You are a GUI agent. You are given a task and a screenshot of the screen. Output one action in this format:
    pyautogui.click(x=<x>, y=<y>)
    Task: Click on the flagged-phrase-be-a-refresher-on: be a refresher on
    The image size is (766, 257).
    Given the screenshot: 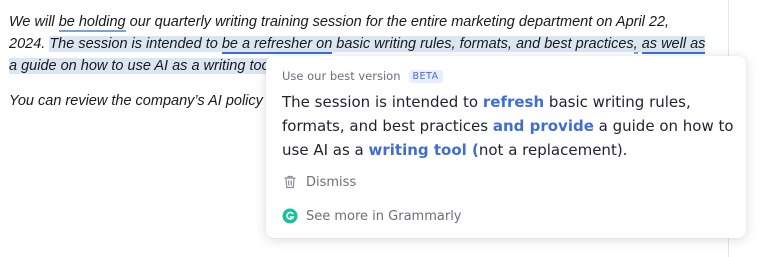 What is the action you would take?
    pyautogui.click(x=277, y=45)
    